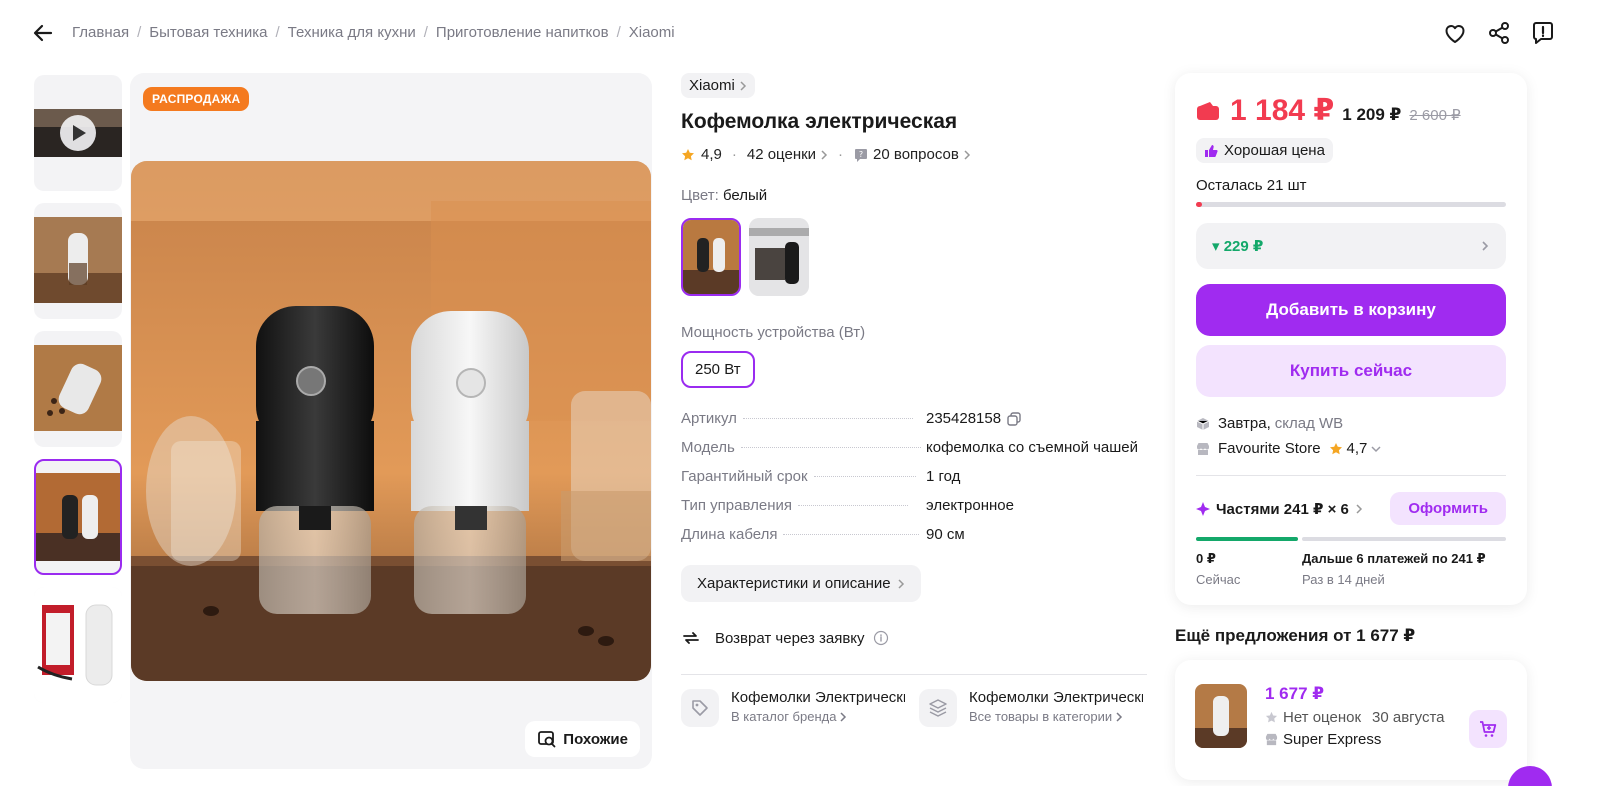  What do you see at coordinates (1249, 569) in the screenshot?
I see `installments-now: 0 ₽ Сейчас` at bounding box center [1249, 569].